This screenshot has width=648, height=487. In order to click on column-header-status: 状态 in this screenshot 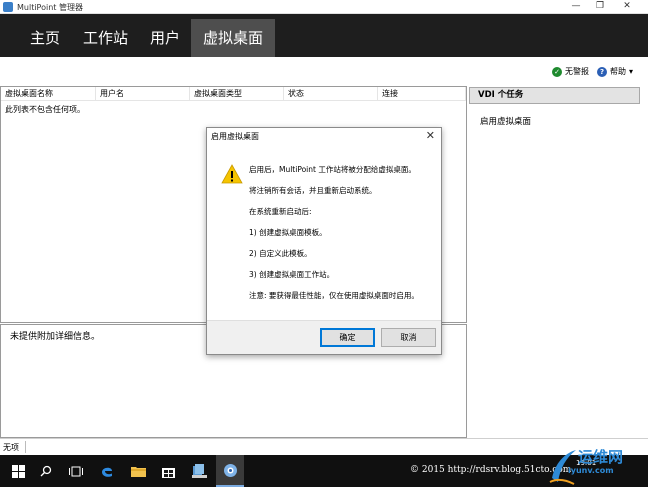, I will do `click(331, 93)`.